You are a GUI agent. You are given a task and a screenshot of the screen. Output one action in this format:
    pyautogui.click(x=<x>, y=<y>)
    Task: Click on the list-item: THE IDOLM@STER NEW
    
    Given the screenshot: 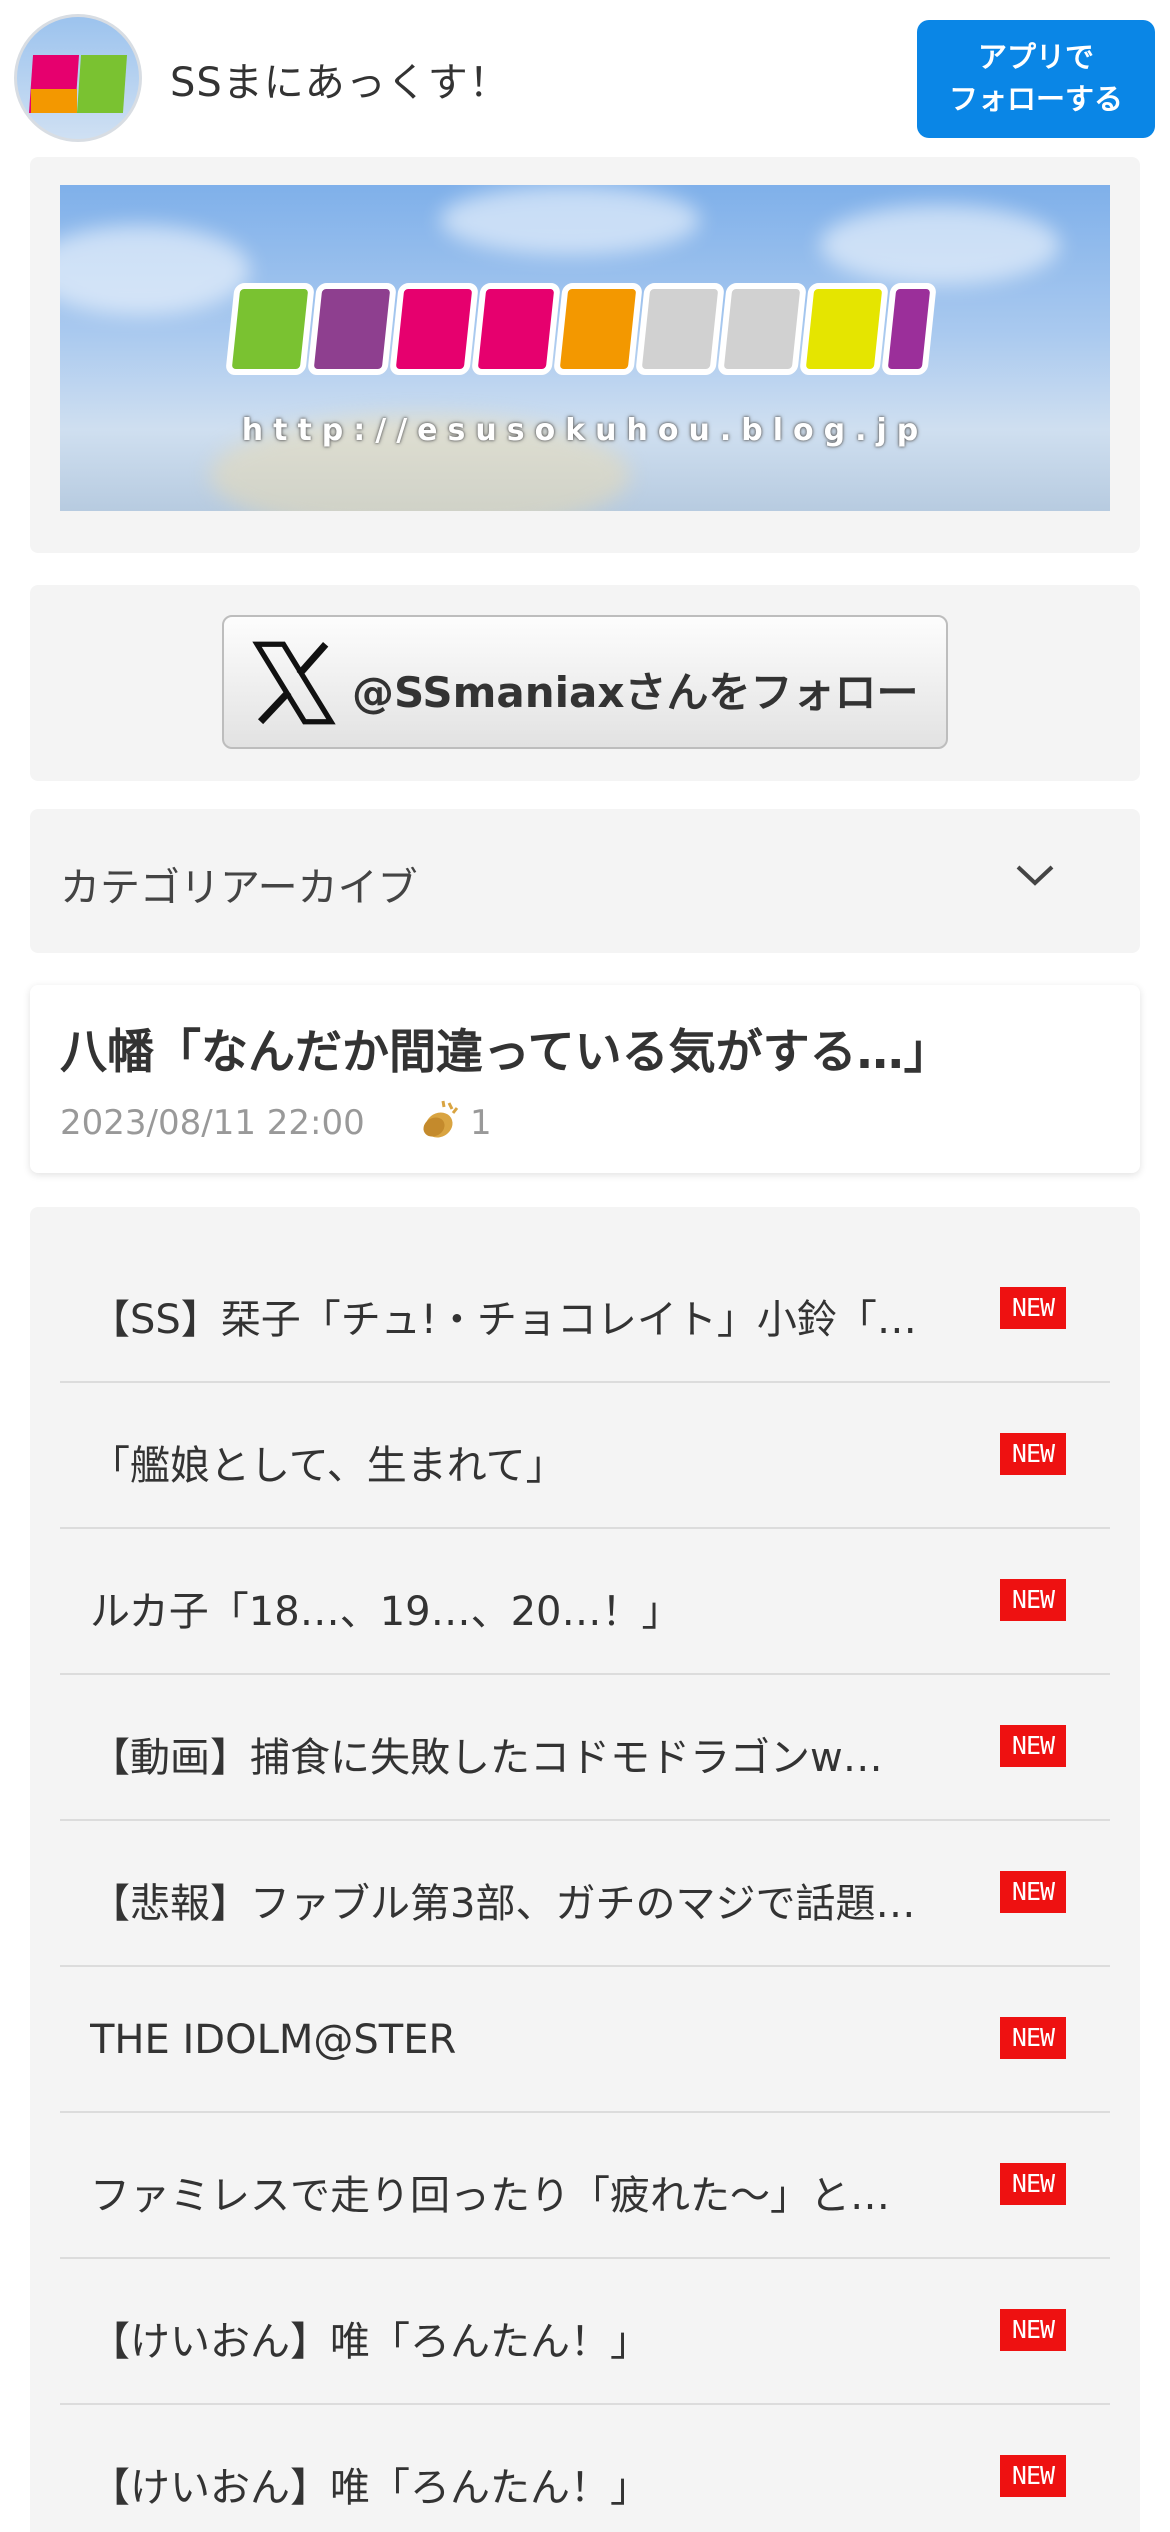 What is the action you would take?
    pyautogui.click(x=585, y=2040)
    